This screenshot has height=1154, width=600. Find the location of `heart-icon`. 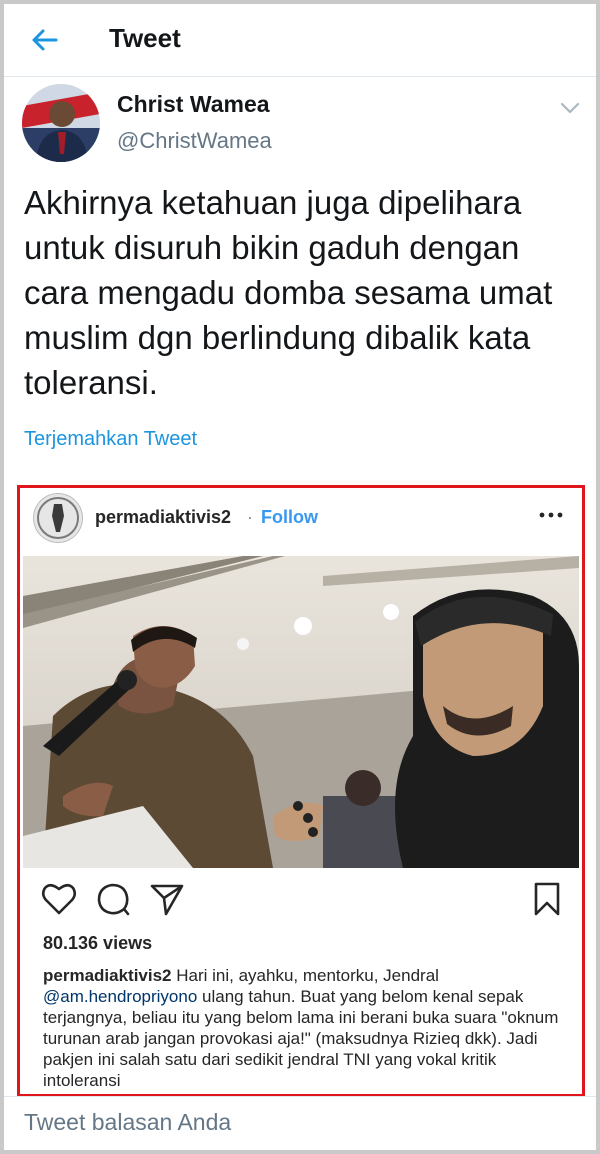

heart-icon is located at coordinates (59, 899).